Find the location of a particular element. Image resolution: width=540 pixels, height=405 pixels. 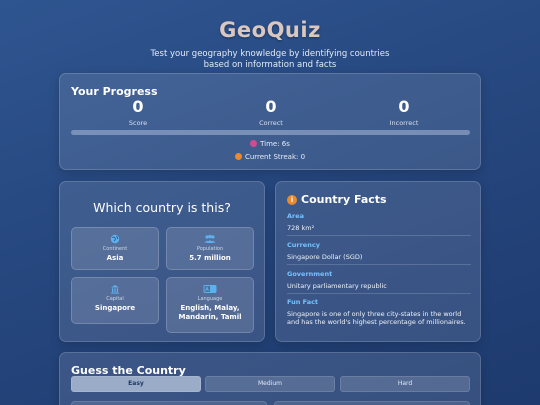

correct-value: 0 is located at coordinates (271, 106).